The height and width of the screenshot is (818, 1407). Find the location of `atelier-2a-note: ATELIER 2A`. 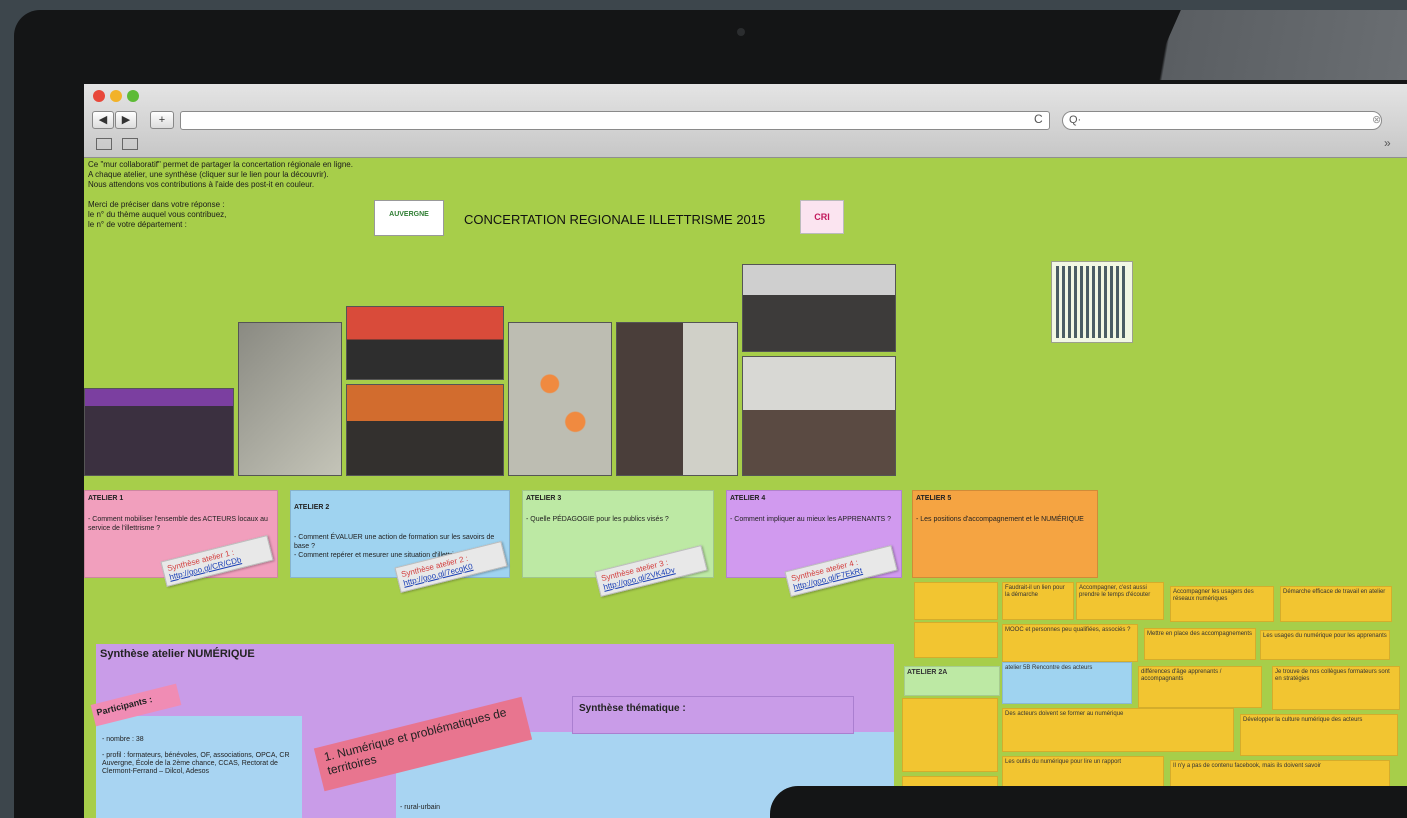

atelier-2a-note: ATELIER 2A is located at coordinates (952, 681).